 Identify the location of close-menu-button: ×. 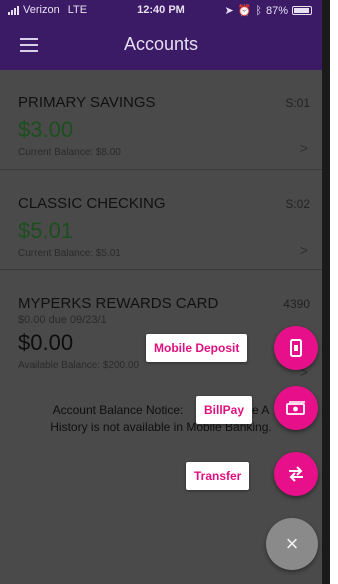
(292, 544).